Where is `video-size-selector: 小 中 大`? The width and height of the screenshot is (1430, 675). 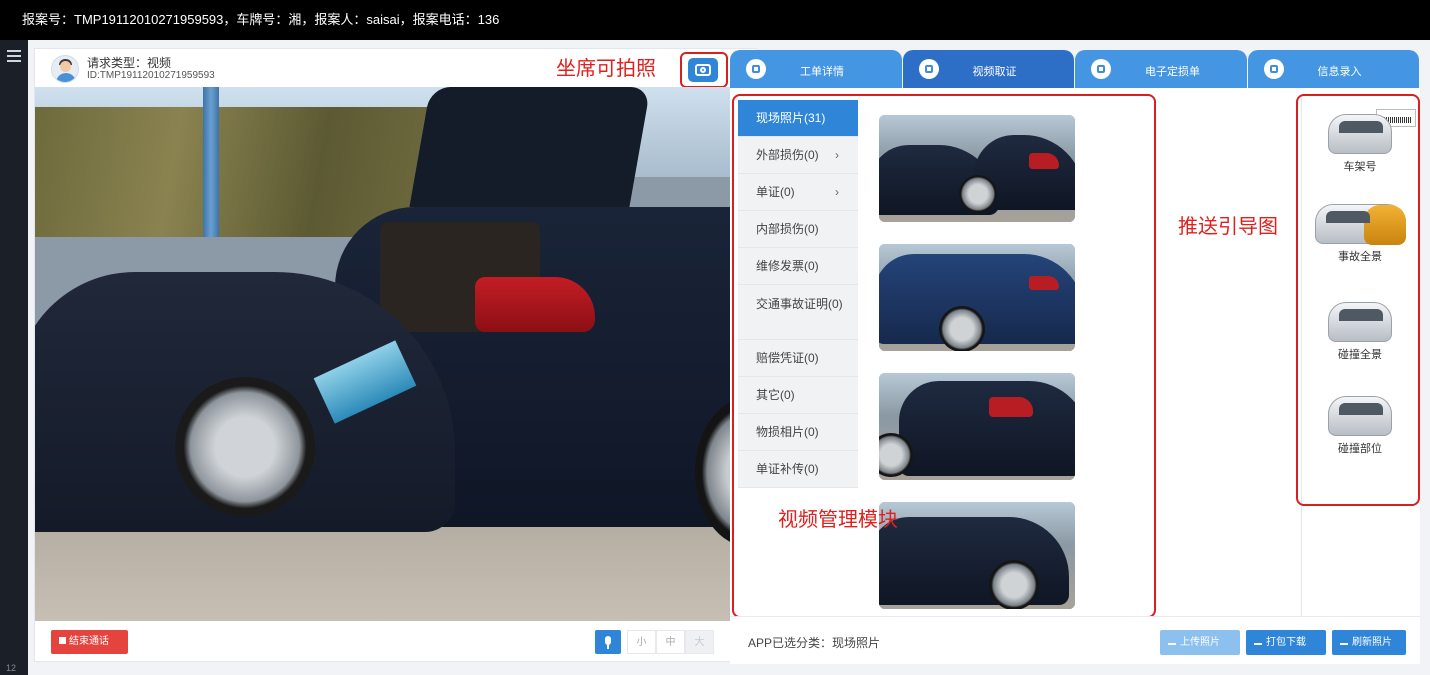 video-size-selector: 小 中 大 is located at coordinates (670, 642).